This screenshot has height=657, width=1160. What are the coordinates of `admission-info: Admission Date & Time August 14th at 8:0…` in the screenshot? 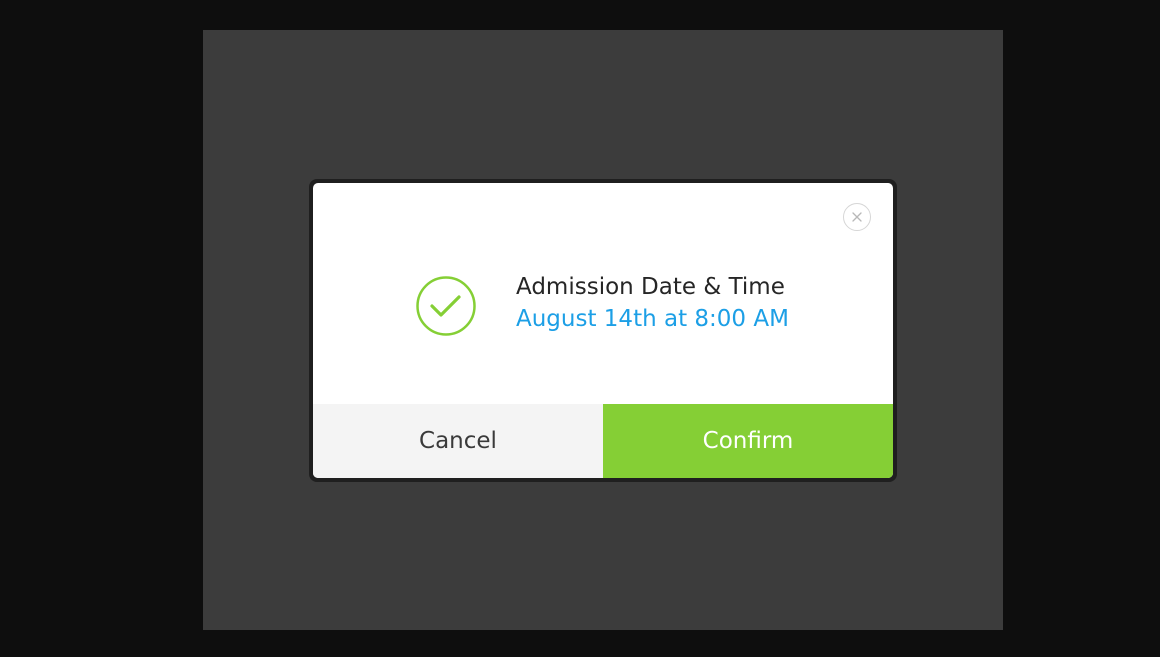 It's located at (686, 303).